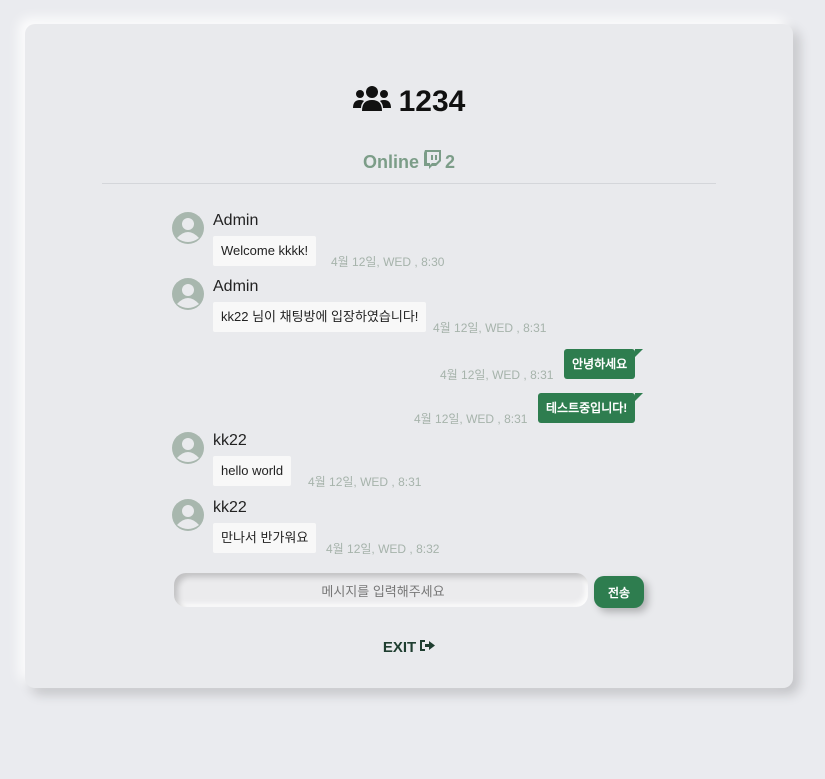 This screenshot has width=825, height=779. Describe the element at coordinates (619, 592) in the screenshot. I see `send-button: 전송` at that location.